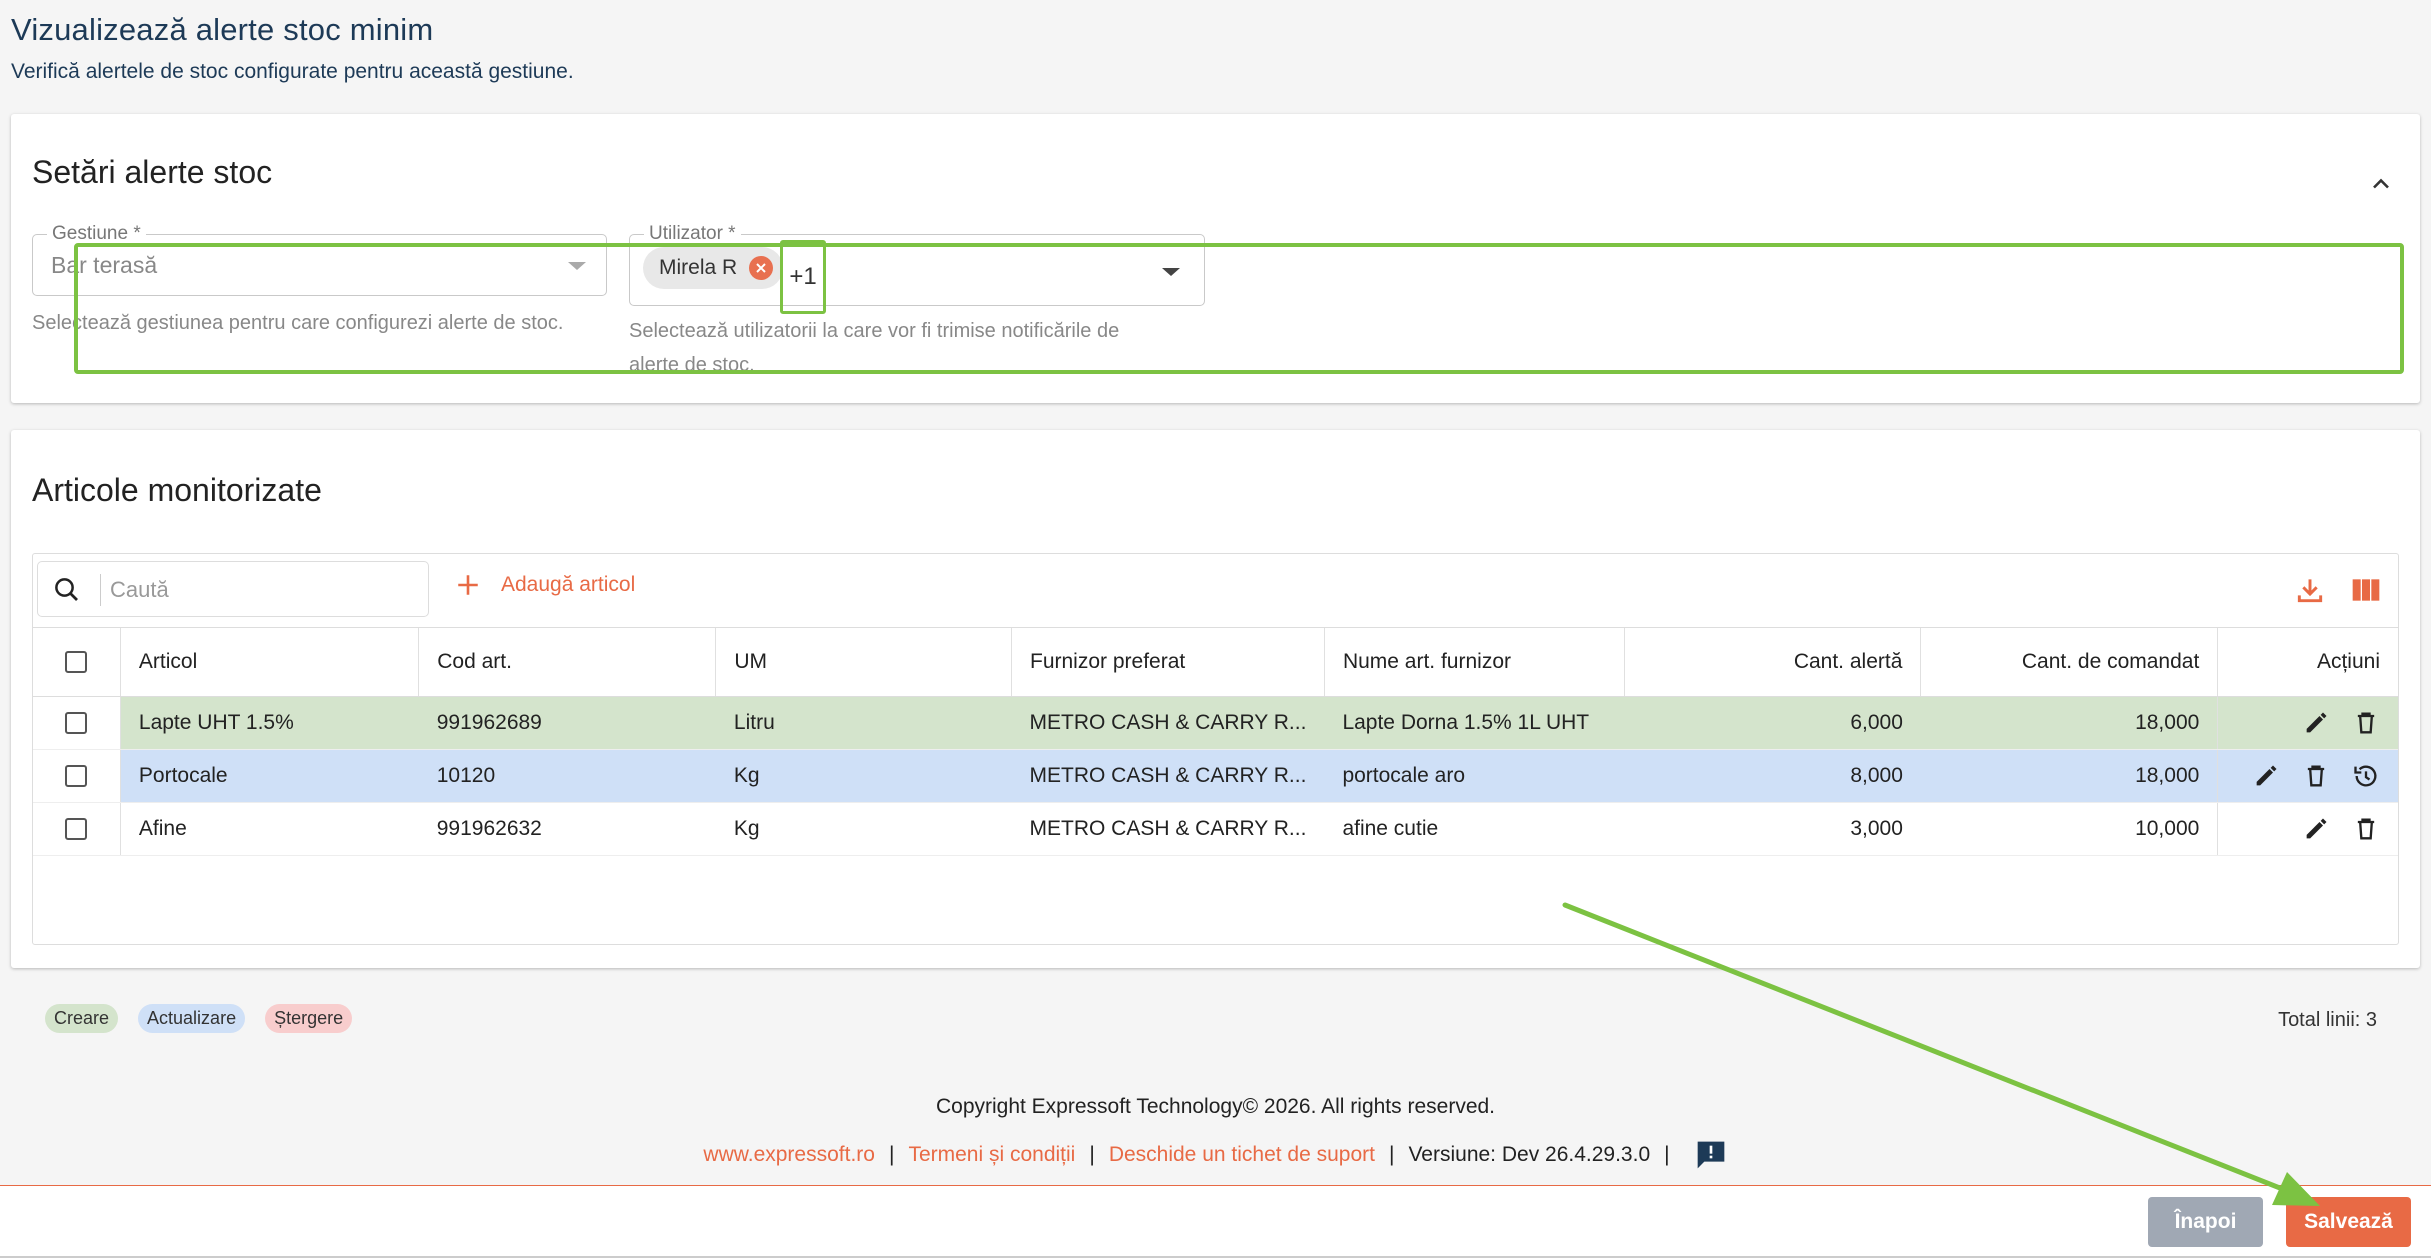 Image resolution: width=2431 pixels, height=1260 pixels. I want to click on search-box, so click(233, 589).